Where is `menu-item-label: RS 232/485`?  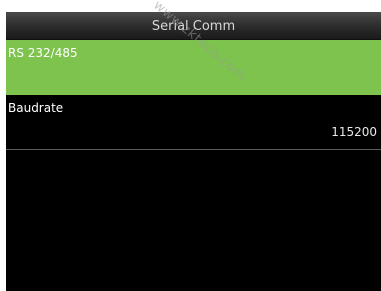
menu-item-label: RS 232/485 is located at coordinates (43, 53).